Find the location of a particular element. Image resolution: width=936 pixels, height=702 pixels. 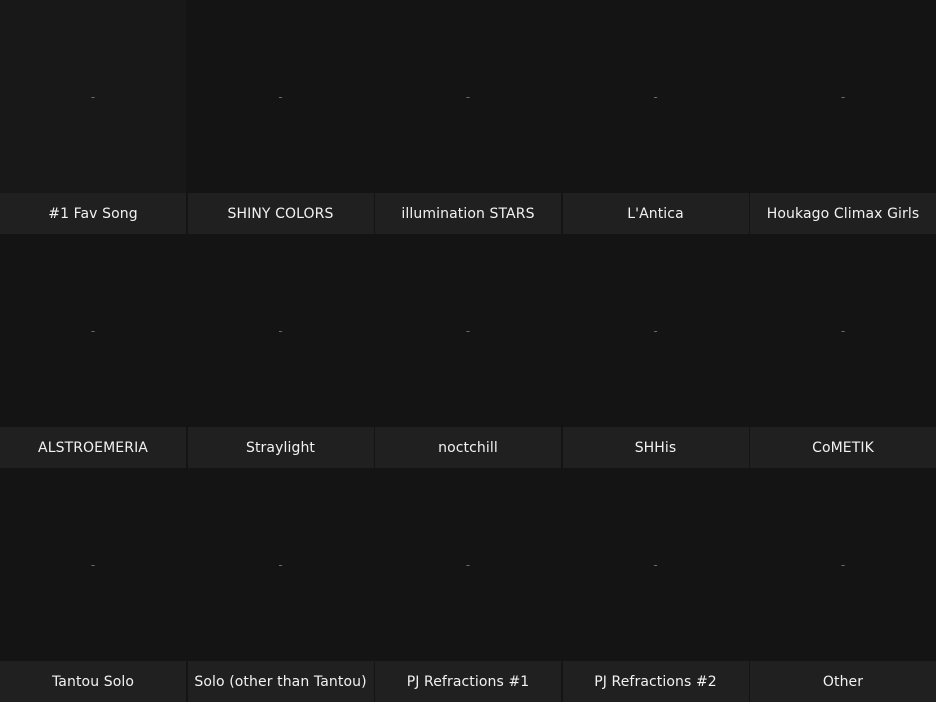

category-cell-shhis: - SHHis is located at coordinates (655, 351).